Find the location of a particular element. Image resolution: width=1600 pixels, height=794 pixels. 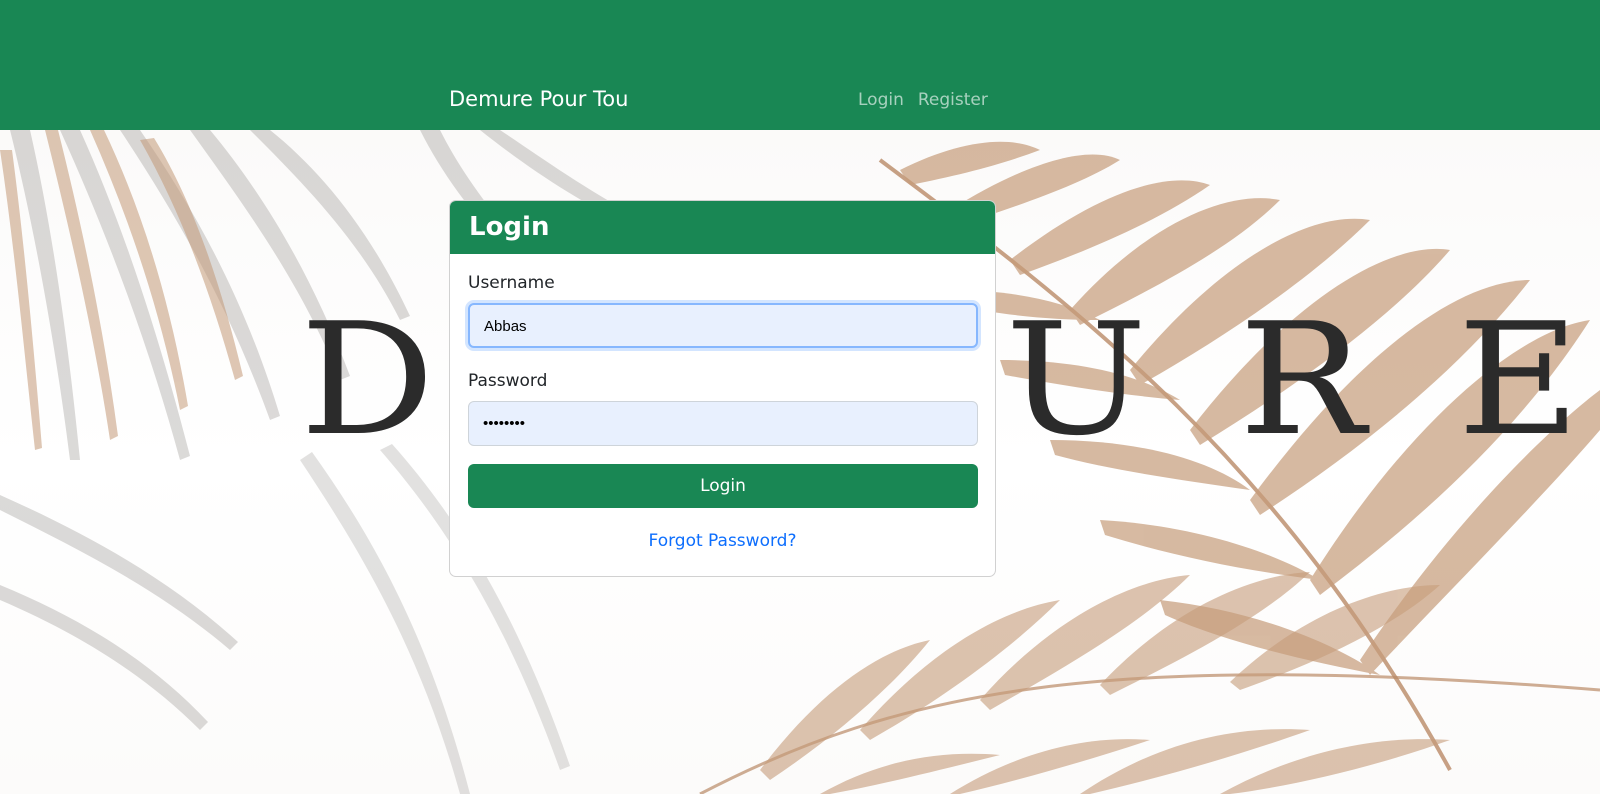

nav-links: Login Register is located at coordinates (923, 100).